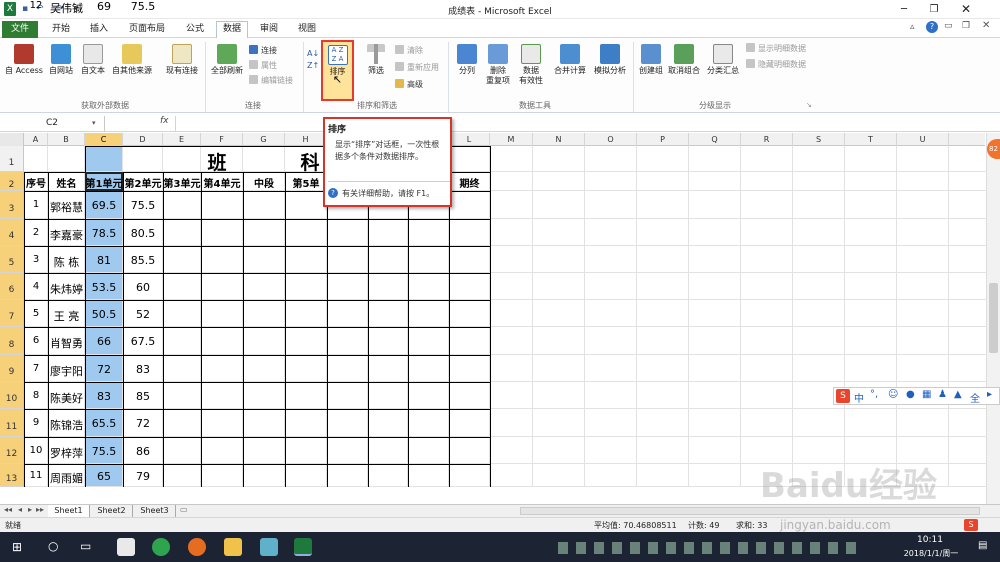  Describe the element at coordinates (263, 50) in the screenshot. I see `connections-button: 连接` at that location.